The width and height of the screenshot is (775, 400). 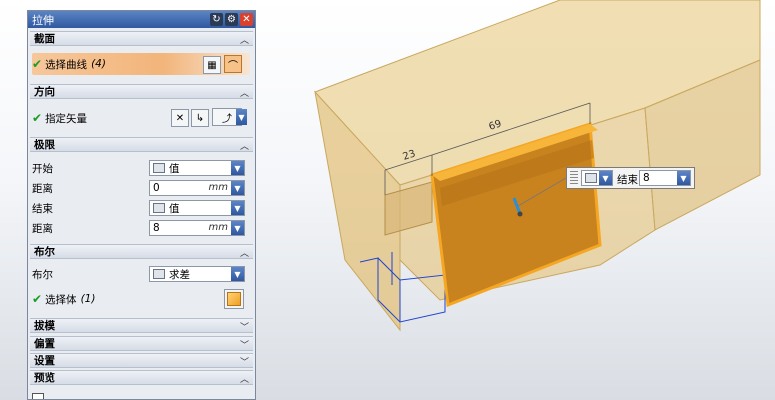 I want to click on end-distance-input: 8 mm ▼, so click(x=197, y=228).